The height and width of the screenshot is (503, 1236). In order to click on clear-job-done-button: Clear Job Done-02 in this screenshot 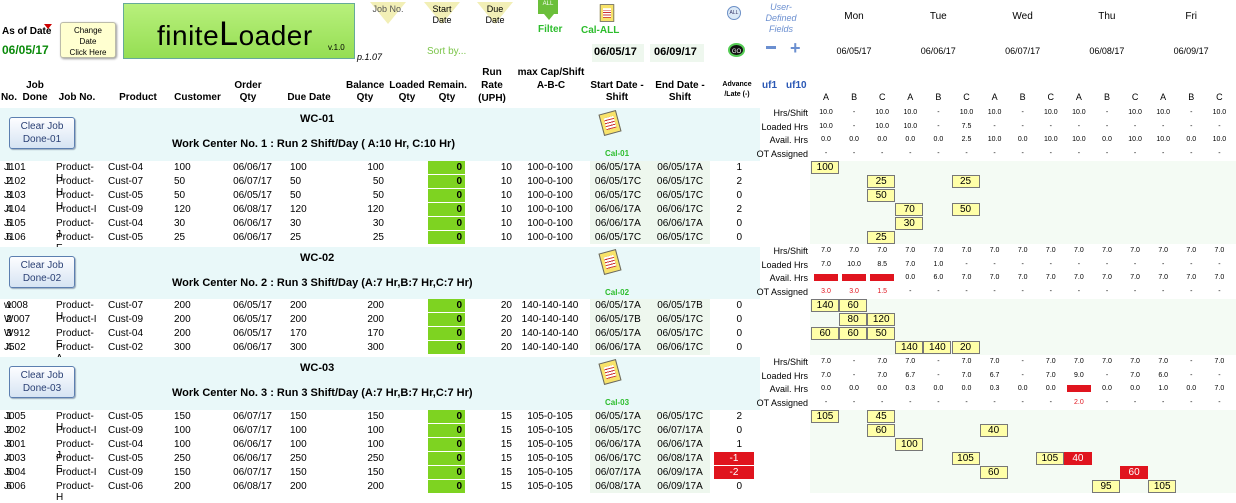, I will do `click(42, 272)`.